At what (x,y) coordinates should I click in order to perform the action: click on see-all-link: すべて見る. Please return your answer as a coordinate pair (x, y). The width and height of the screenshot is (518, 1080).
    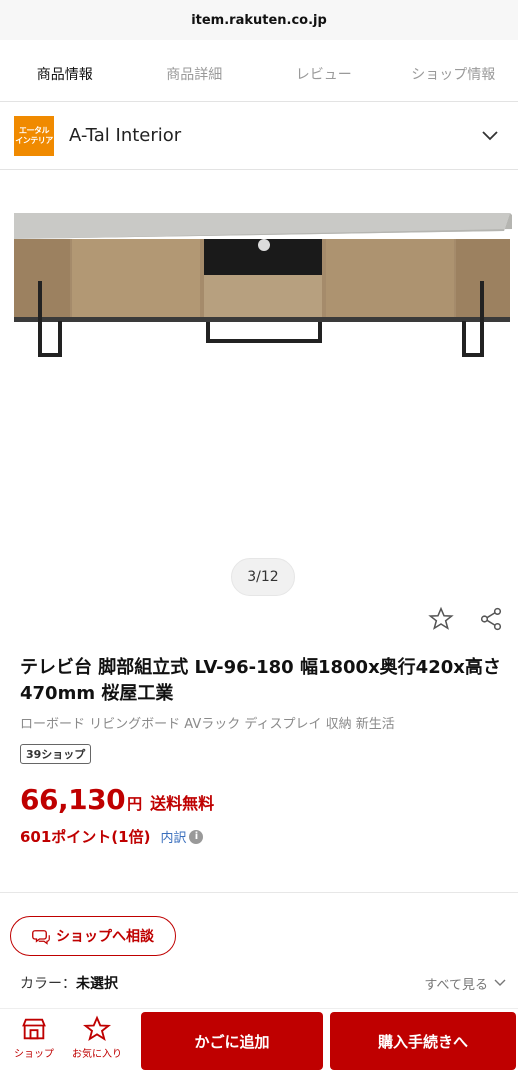
    Looking at the image, I should click on (465, 983).